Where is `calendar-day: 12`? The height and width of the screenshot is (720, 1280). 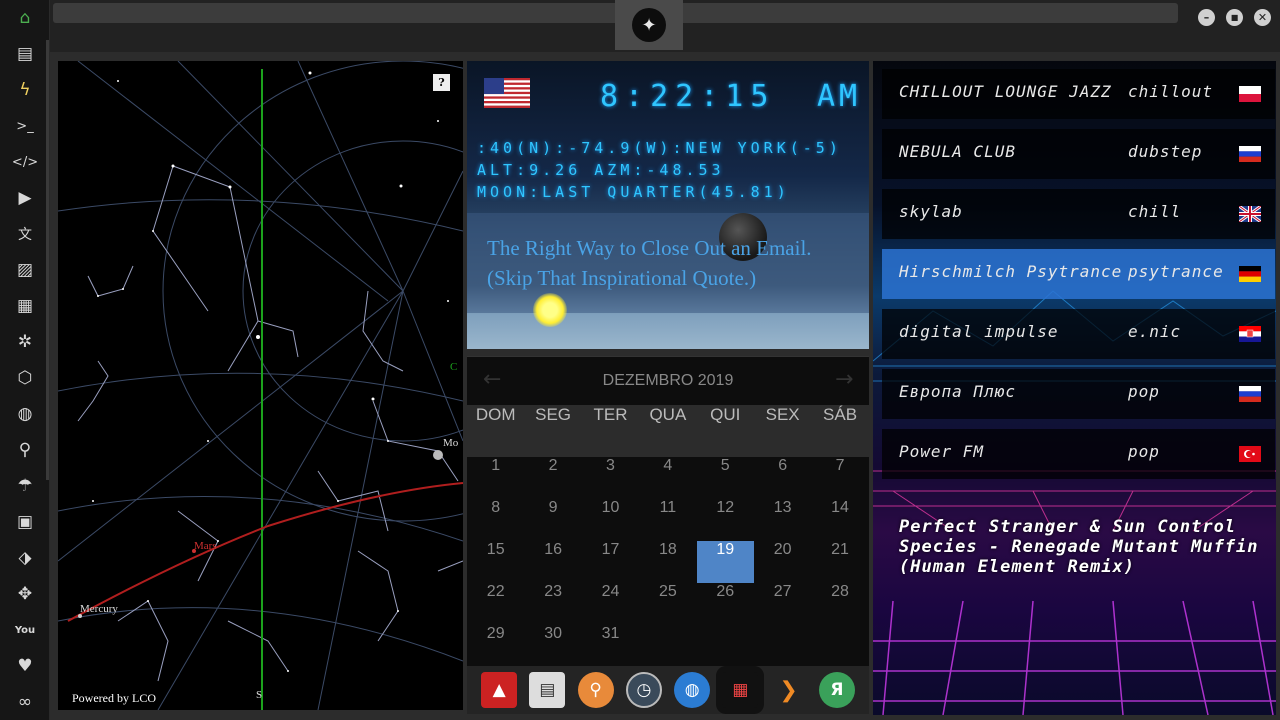
calendar-day: 12 is located at coordinates (725, 520).